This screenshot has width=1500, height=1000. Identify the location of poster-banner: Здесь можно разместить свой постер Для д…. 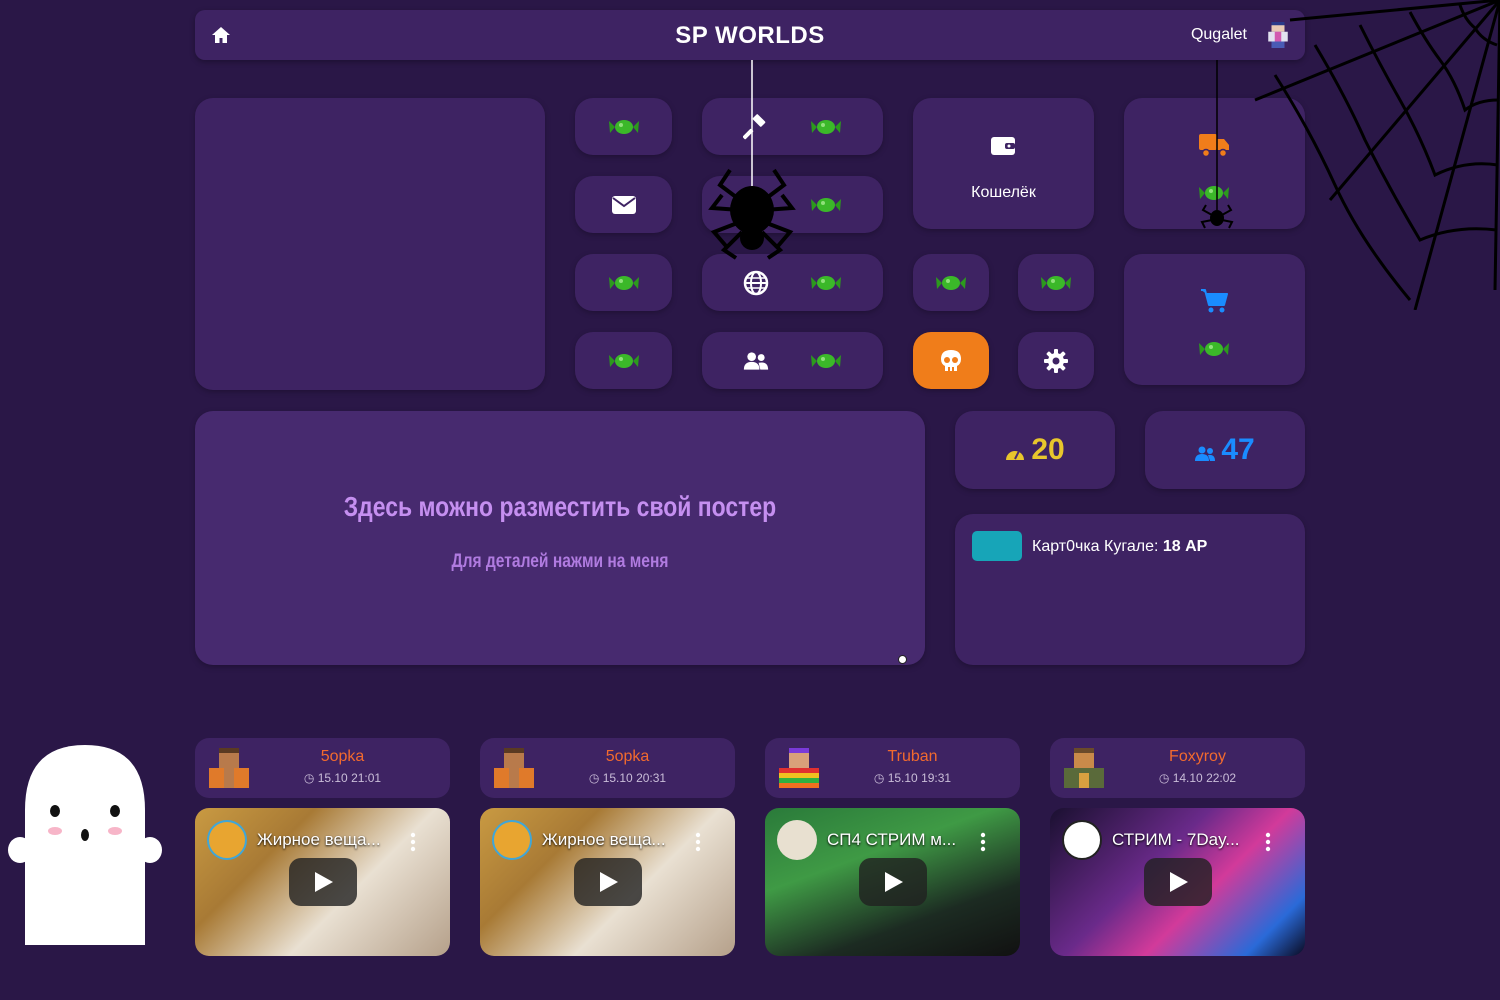
(560, 538).